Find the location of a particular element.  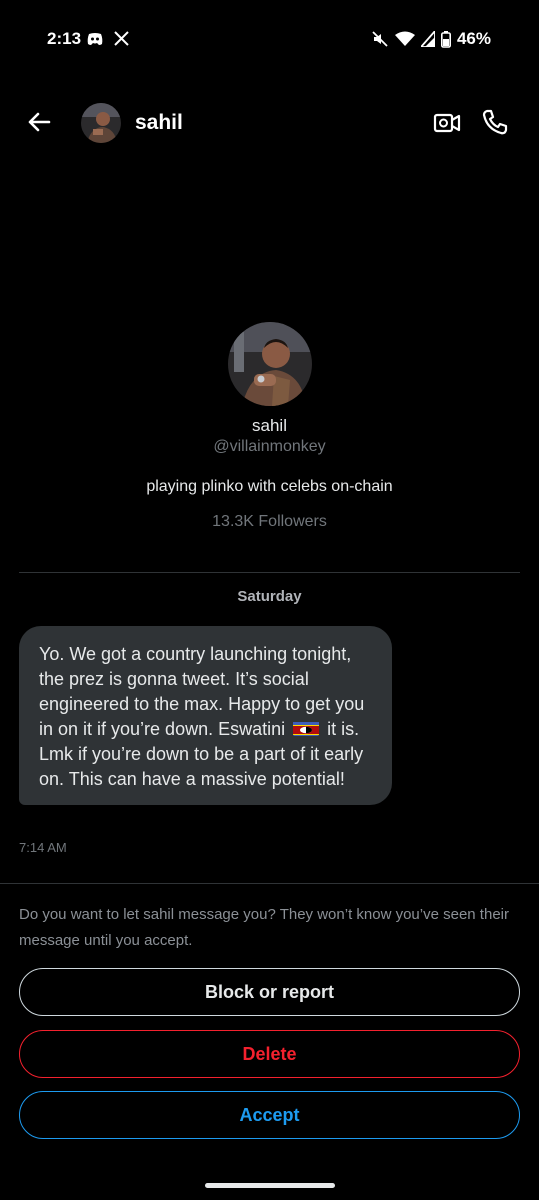

profile-handle: @villainmonkey is located at coordinates (269, 446).